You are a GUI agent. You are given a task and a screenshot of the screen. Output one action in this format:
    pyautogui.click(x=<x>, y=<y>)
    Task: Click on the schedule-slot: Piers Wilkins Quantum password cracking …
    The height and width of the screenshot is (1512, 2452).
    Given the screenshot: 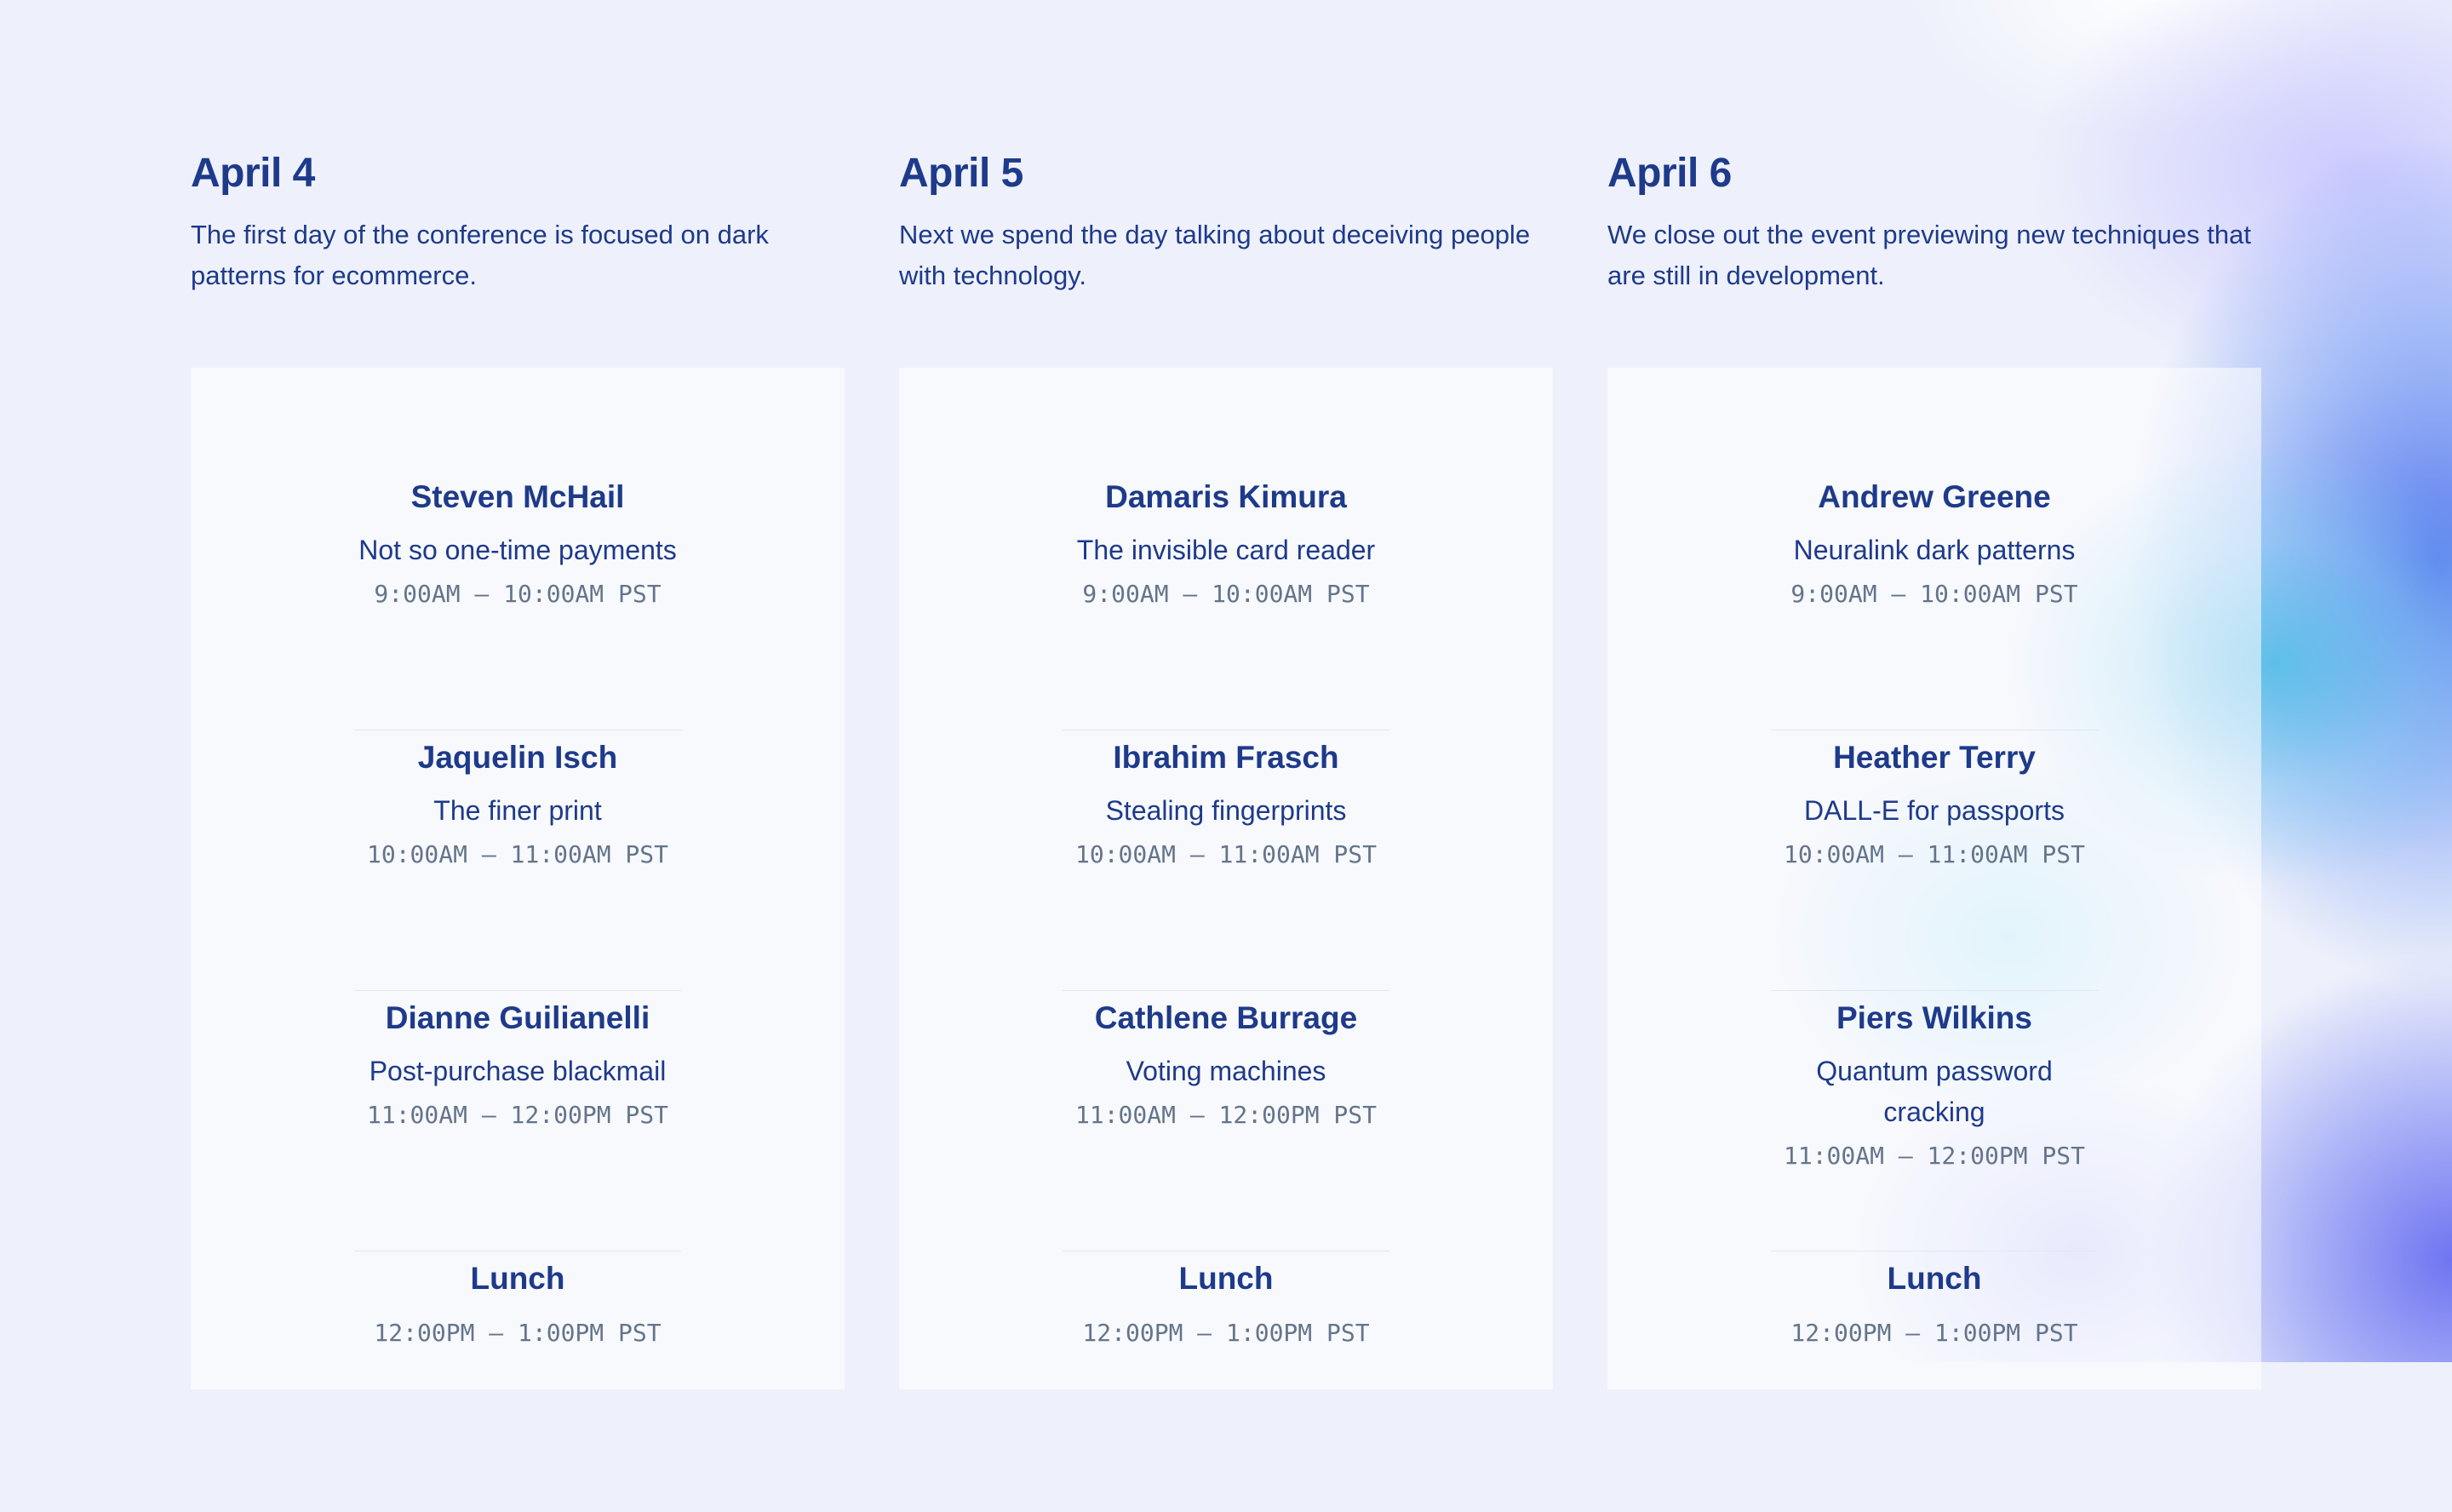 What is the action you would take?
    pyautogui.click(x=1934, y=1121)
    